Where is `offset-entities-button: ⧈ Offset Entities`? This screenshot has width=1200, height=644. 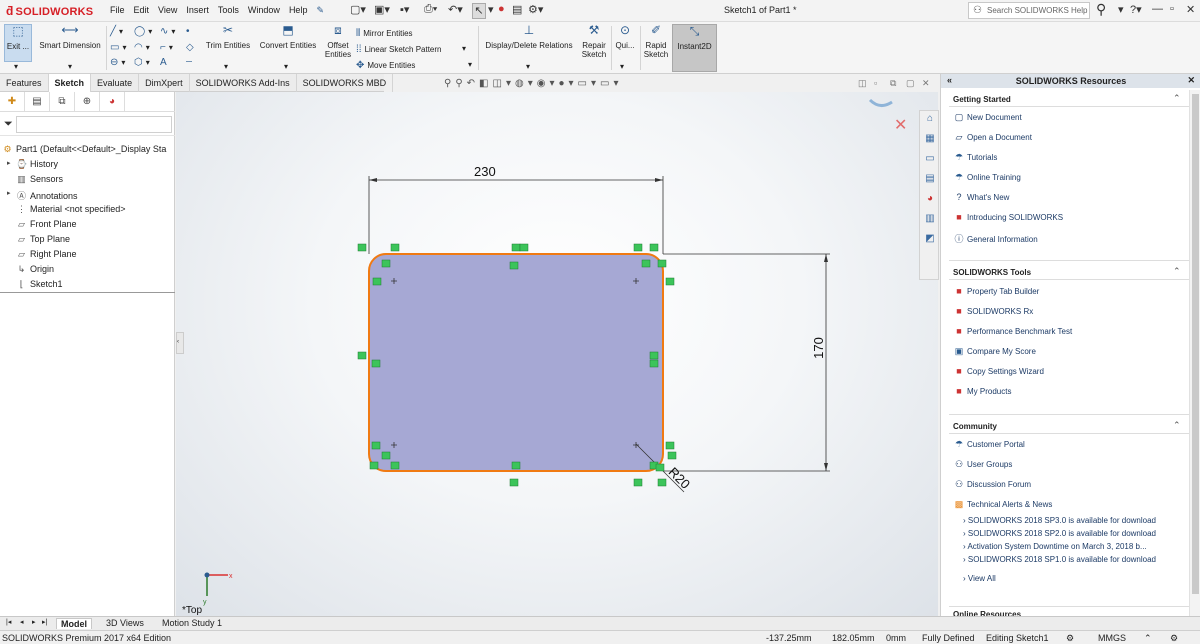 offset-entities-button: ⧈ Offset Entities is located at coordinates (338, 41).